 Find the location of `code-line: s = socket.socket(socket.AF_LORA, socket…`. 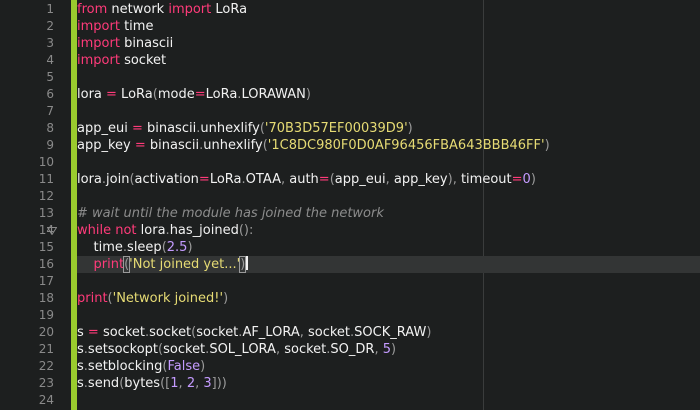

code-line: s = socket.socket(socket.AF_LORA, socket… is located at coordinates (254, 332).